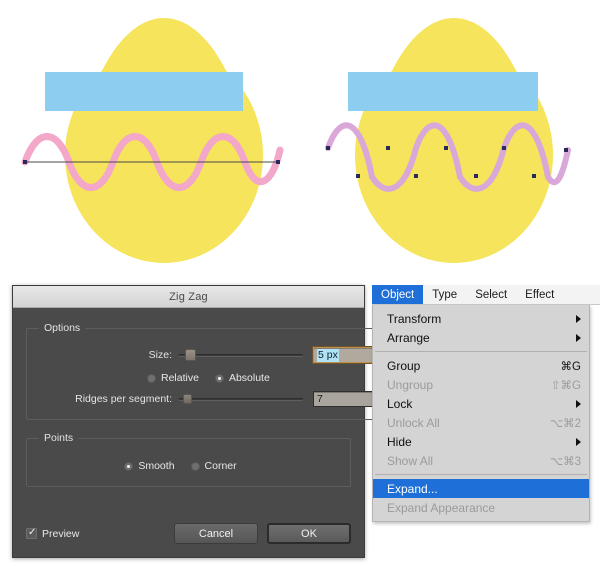 The width and height of the screenshot is (600, 566). I want to click on radio-relative-dot, so click(151, 378).